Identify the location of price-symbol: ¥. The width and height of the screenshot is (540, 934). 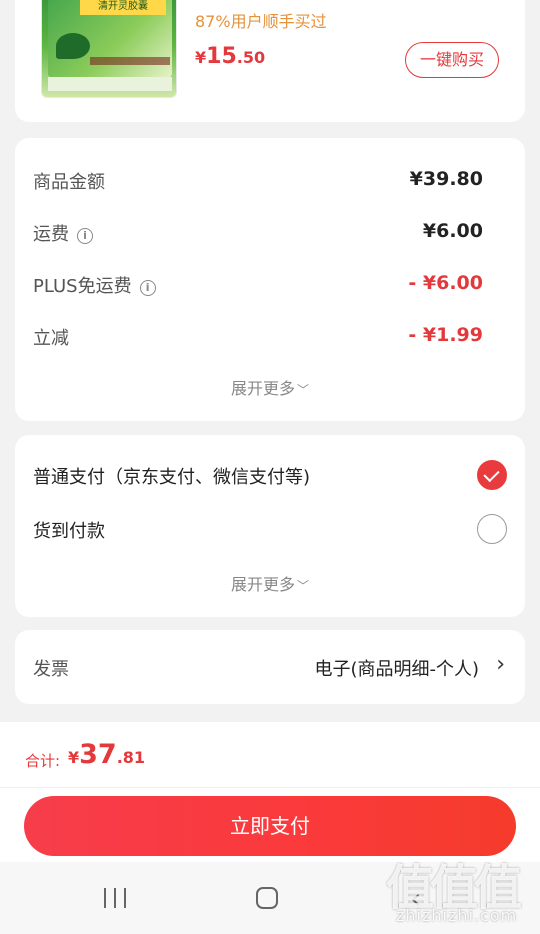
(201, 57).